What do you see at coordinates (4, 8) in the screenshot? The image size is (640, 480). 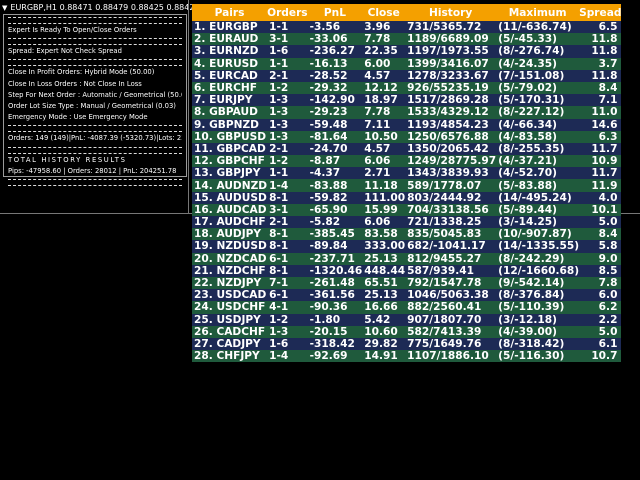 I see `dropdown-triangle-icon: ▼` at bounding box center [4, 8].